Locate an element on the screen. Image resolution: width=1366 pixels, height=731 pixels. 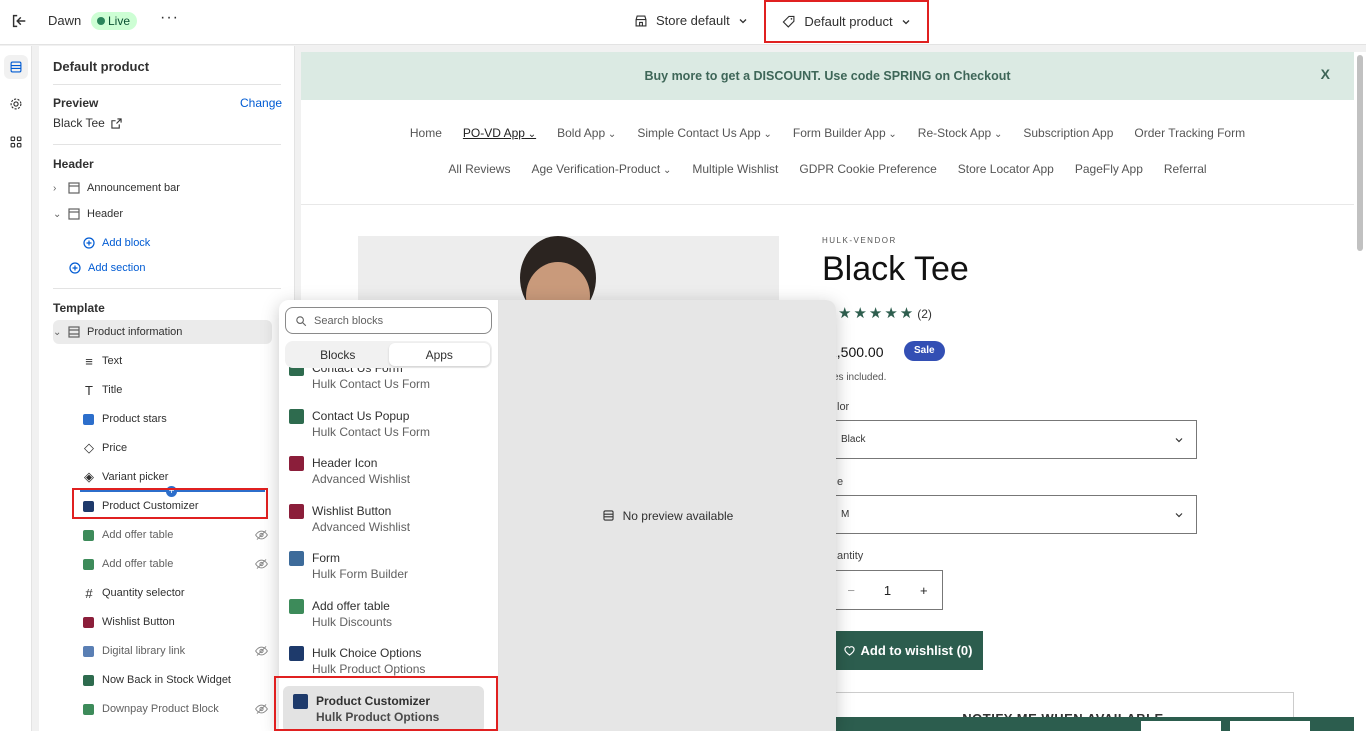
nav-link: Re-Stock App is located at coordinates (960, 133).